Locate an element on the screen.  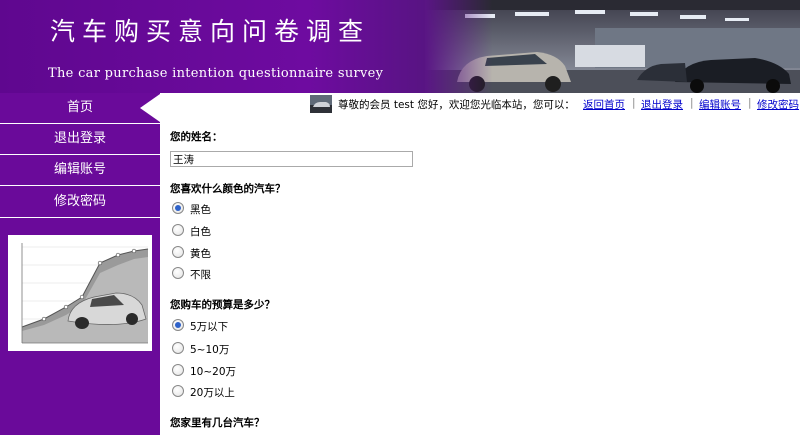
link-logout: 退出登录 is located at coordinates (662, 104).